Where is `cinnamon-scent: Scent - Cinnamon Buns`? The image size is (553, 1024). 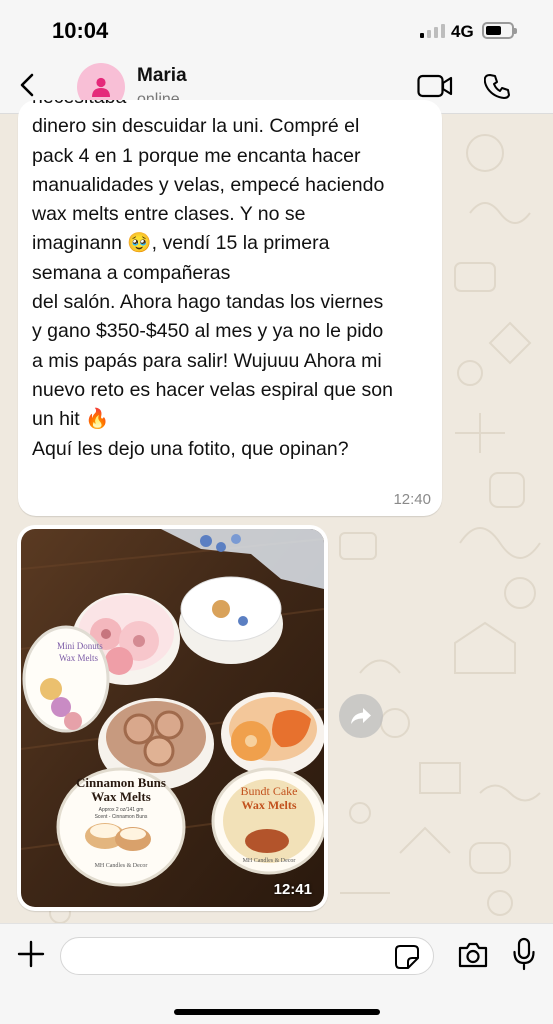 cinnamon-scent: Scent - Cinnamon Buns is located at coordinates (121, 817).